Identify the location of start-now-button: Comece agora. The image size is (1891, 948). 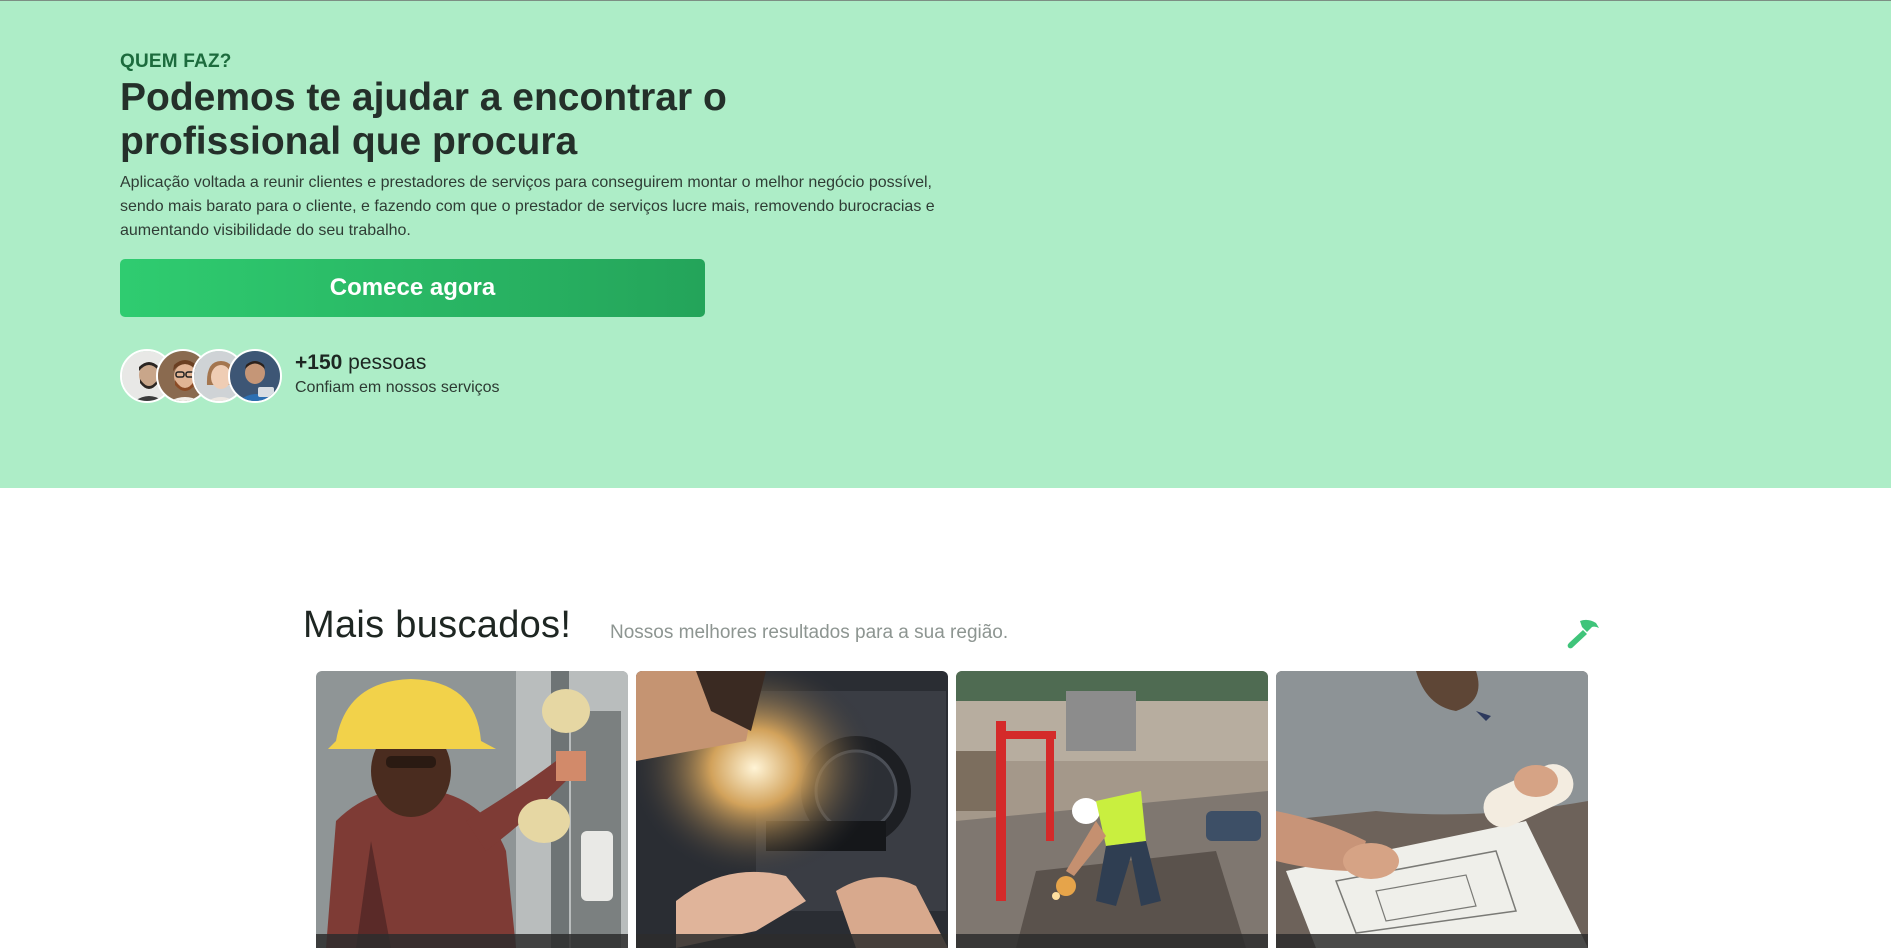
(412, 288).